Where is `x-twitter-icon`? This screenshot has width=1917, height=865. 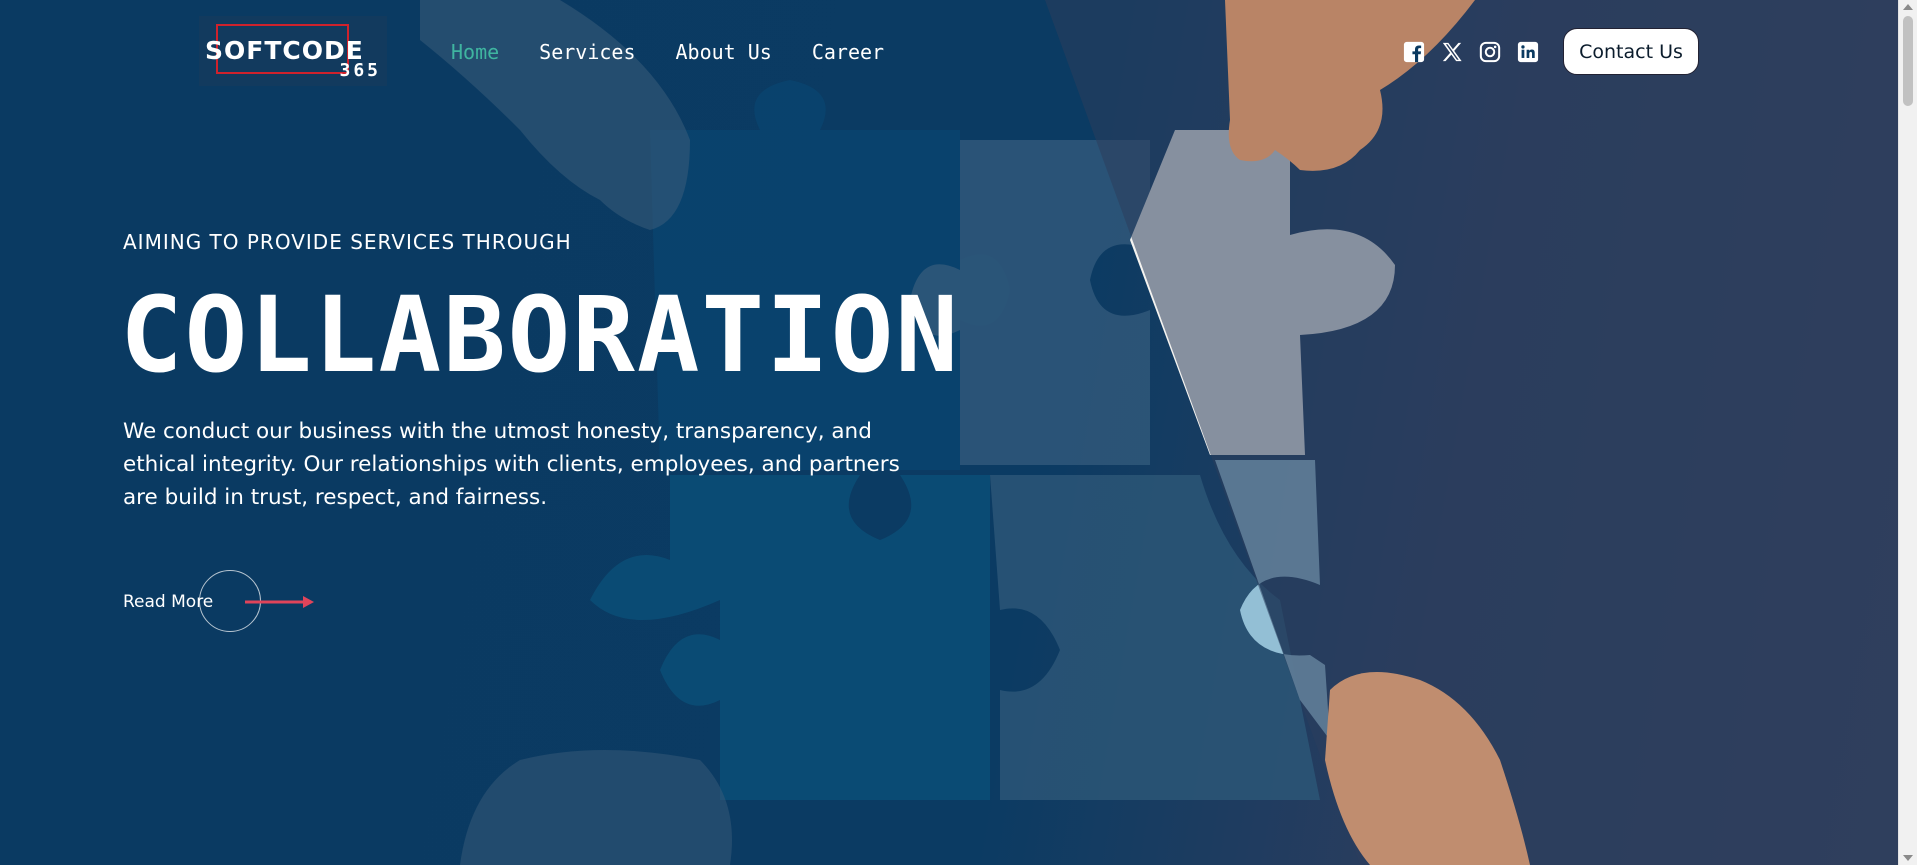 x-twitter-icon is located at coordinates (1452, 52).